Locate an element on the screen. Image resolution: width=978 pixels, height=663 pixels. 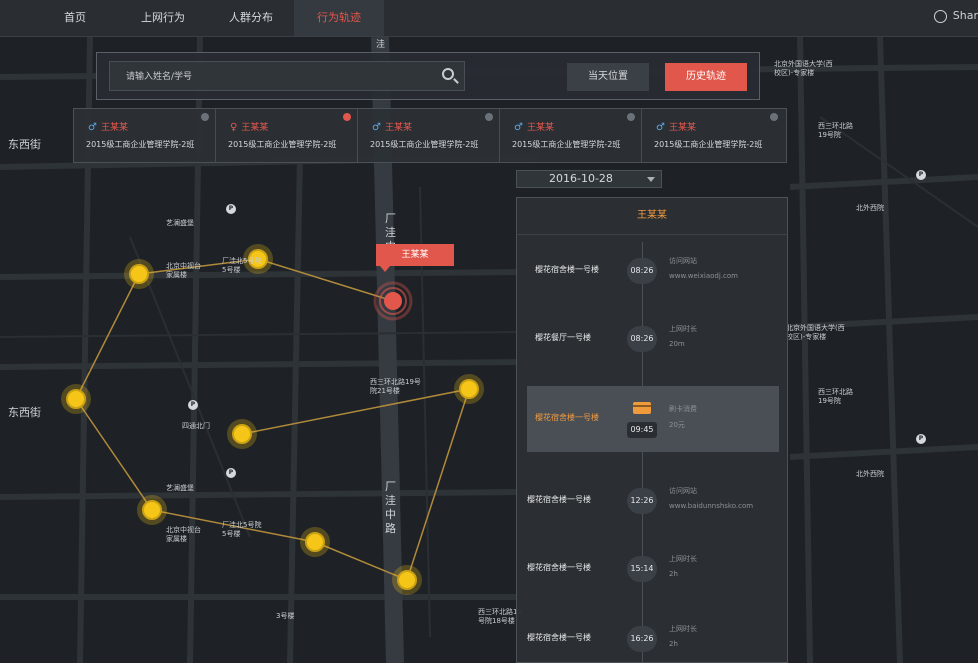
road-label-top: 洼 is located at coordinates (381, 45).